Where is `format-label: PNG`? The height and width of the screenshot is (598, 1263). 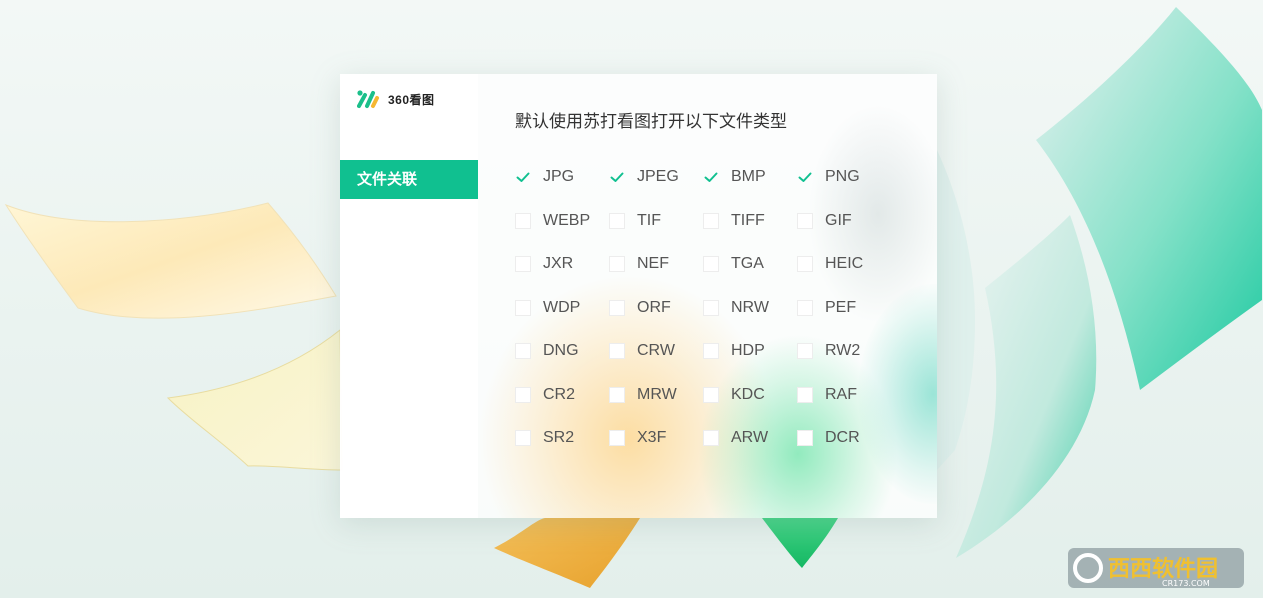
format-label: PNG is located at coordinates (842, 176).